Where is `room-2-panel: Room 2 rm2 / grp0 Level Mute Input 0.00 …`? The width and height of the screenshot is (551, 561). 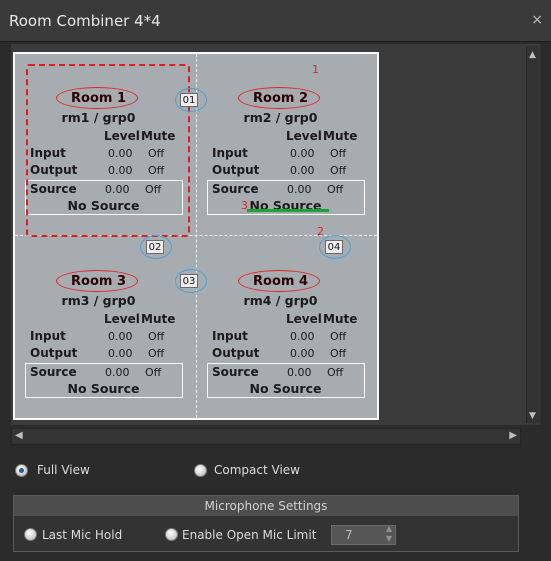 room-2-panel: Room 2 rm2 / grp0 Level Mute Input 0.00 … is located at coordinates (281, 149).